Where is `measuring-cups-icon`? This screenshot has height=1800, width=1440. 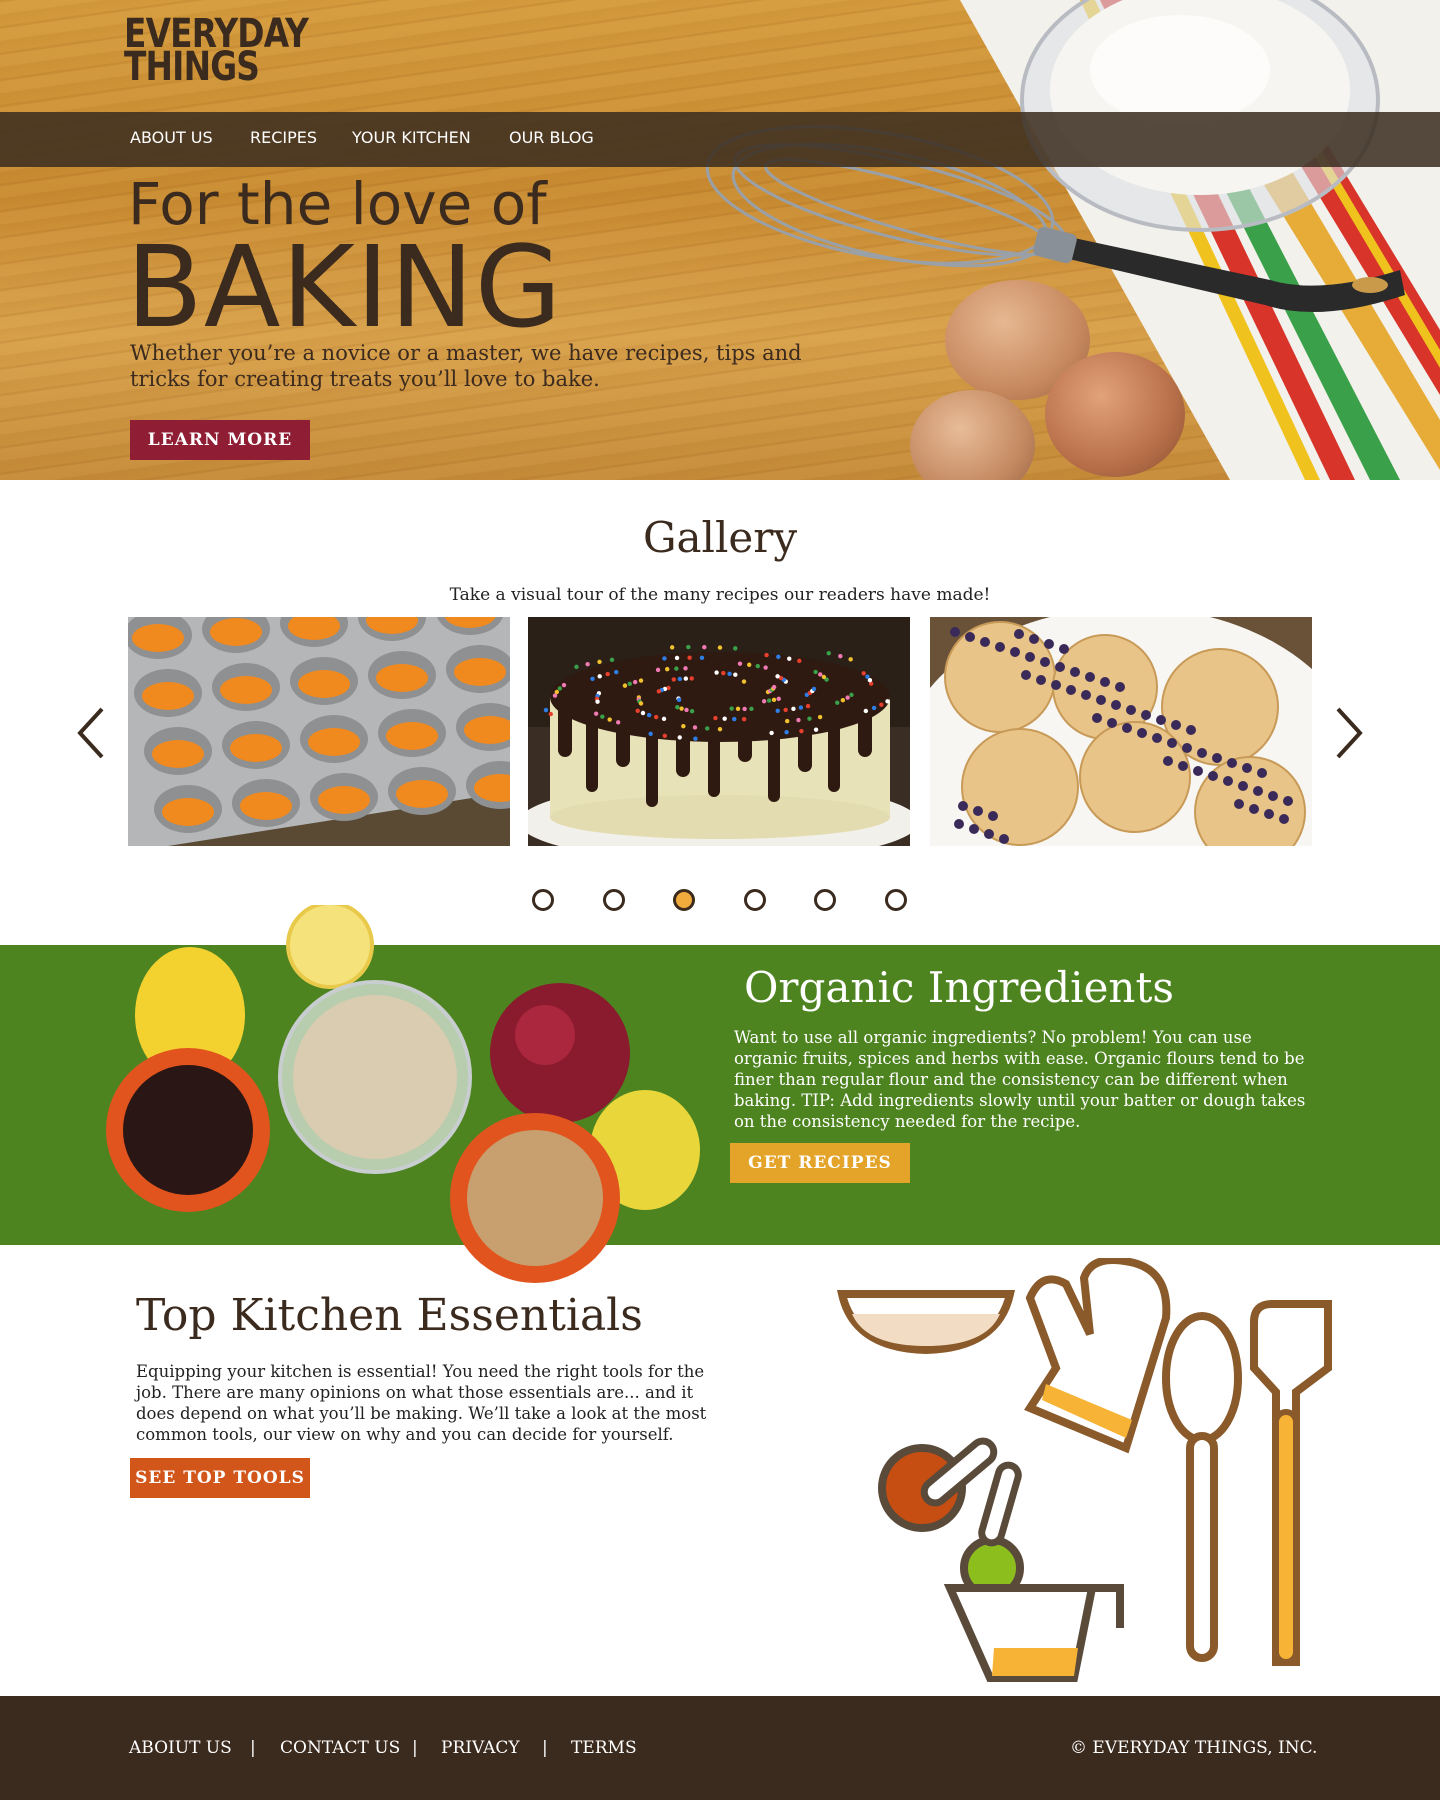 measuring-cups-icon is located at coordinates (951, 1518).